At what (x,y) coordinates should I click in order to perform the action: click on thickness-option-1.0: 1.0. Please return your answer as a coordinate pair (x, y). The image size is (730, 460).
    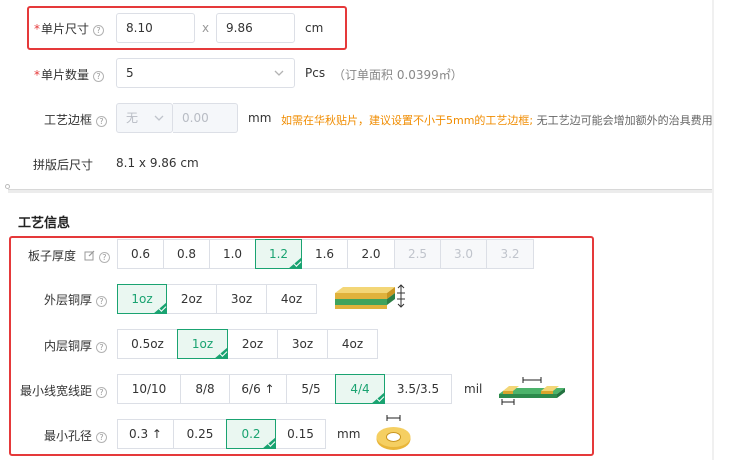
    Looking at the image, I should click on (232, 254).